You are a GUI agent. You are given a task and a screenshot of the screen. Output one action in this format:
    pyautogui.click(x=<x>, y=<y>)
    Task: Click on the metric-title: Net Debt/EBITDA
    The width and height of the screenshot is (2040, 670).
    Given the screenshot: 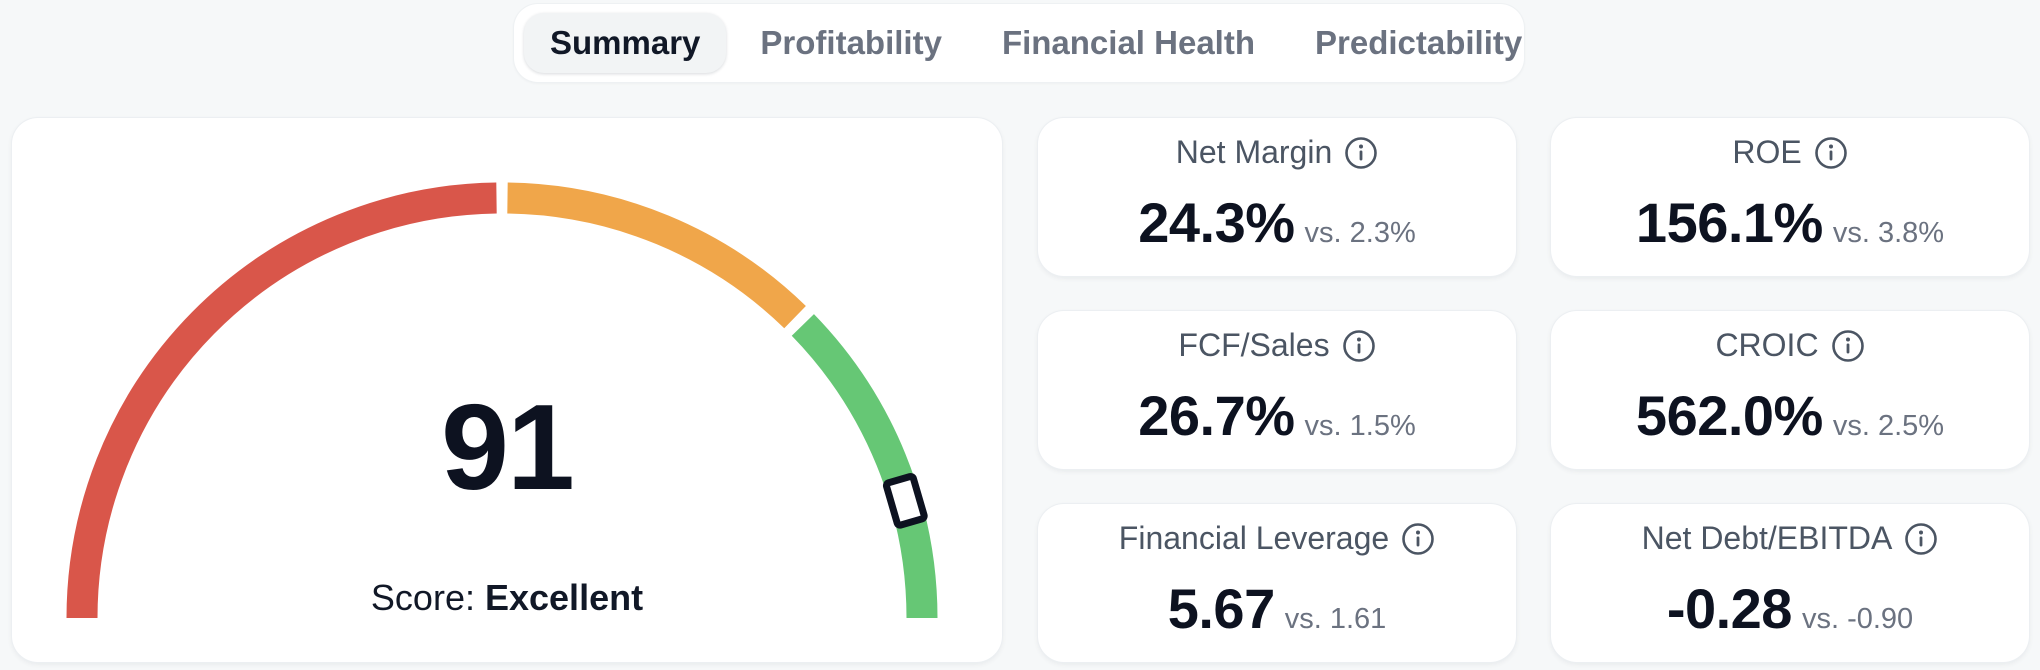 What is the action you would take?
    pyautogui.click(x=1767, y=538)
    